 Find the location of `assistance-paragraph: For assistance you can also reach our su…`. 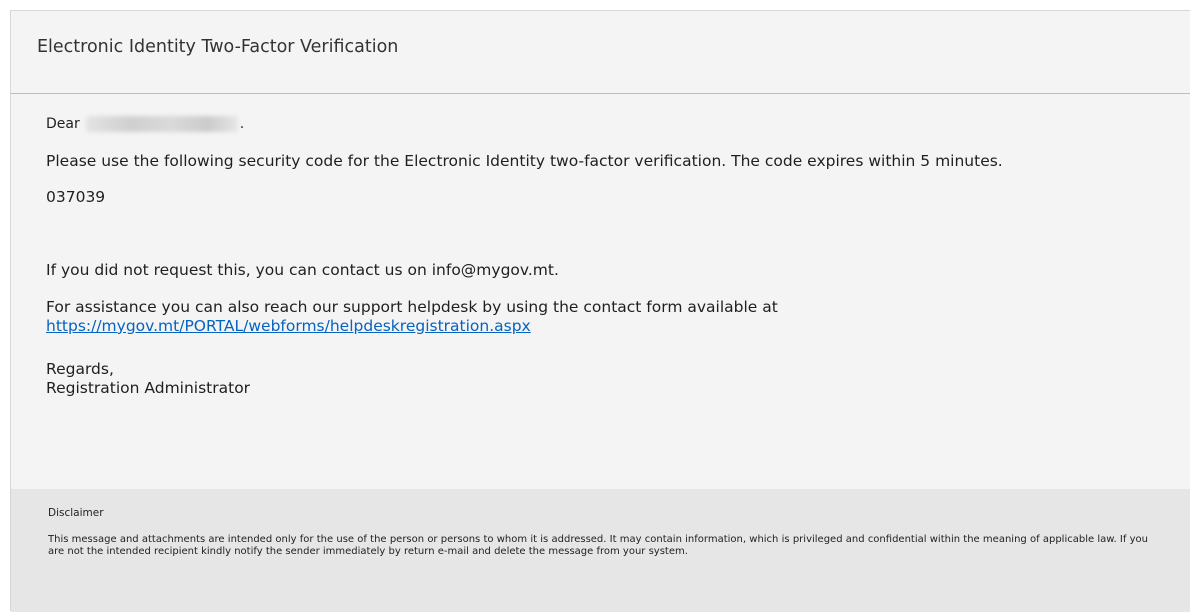

assistance-paragraph: For assistance you can also reach our su… is located at coordinates (603, 317).